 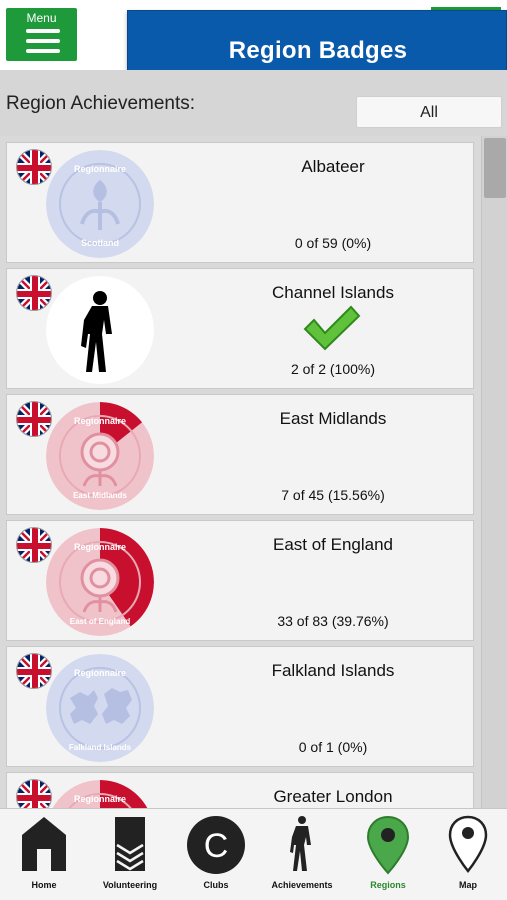 I want to click on clubs-glyph: C, so click(x=216, y=846).